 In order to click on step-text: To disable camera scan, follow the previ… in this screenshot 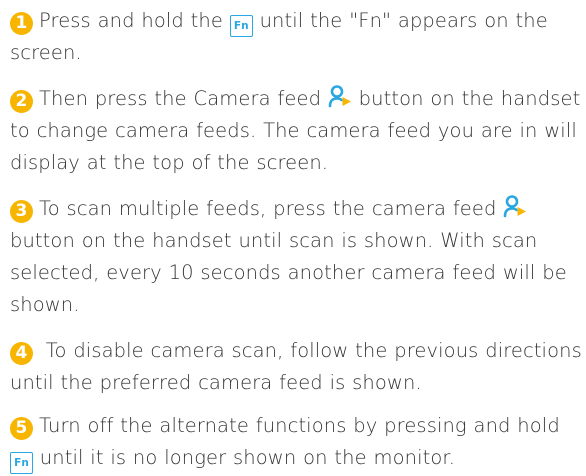, I will do `click(296, 366)`.